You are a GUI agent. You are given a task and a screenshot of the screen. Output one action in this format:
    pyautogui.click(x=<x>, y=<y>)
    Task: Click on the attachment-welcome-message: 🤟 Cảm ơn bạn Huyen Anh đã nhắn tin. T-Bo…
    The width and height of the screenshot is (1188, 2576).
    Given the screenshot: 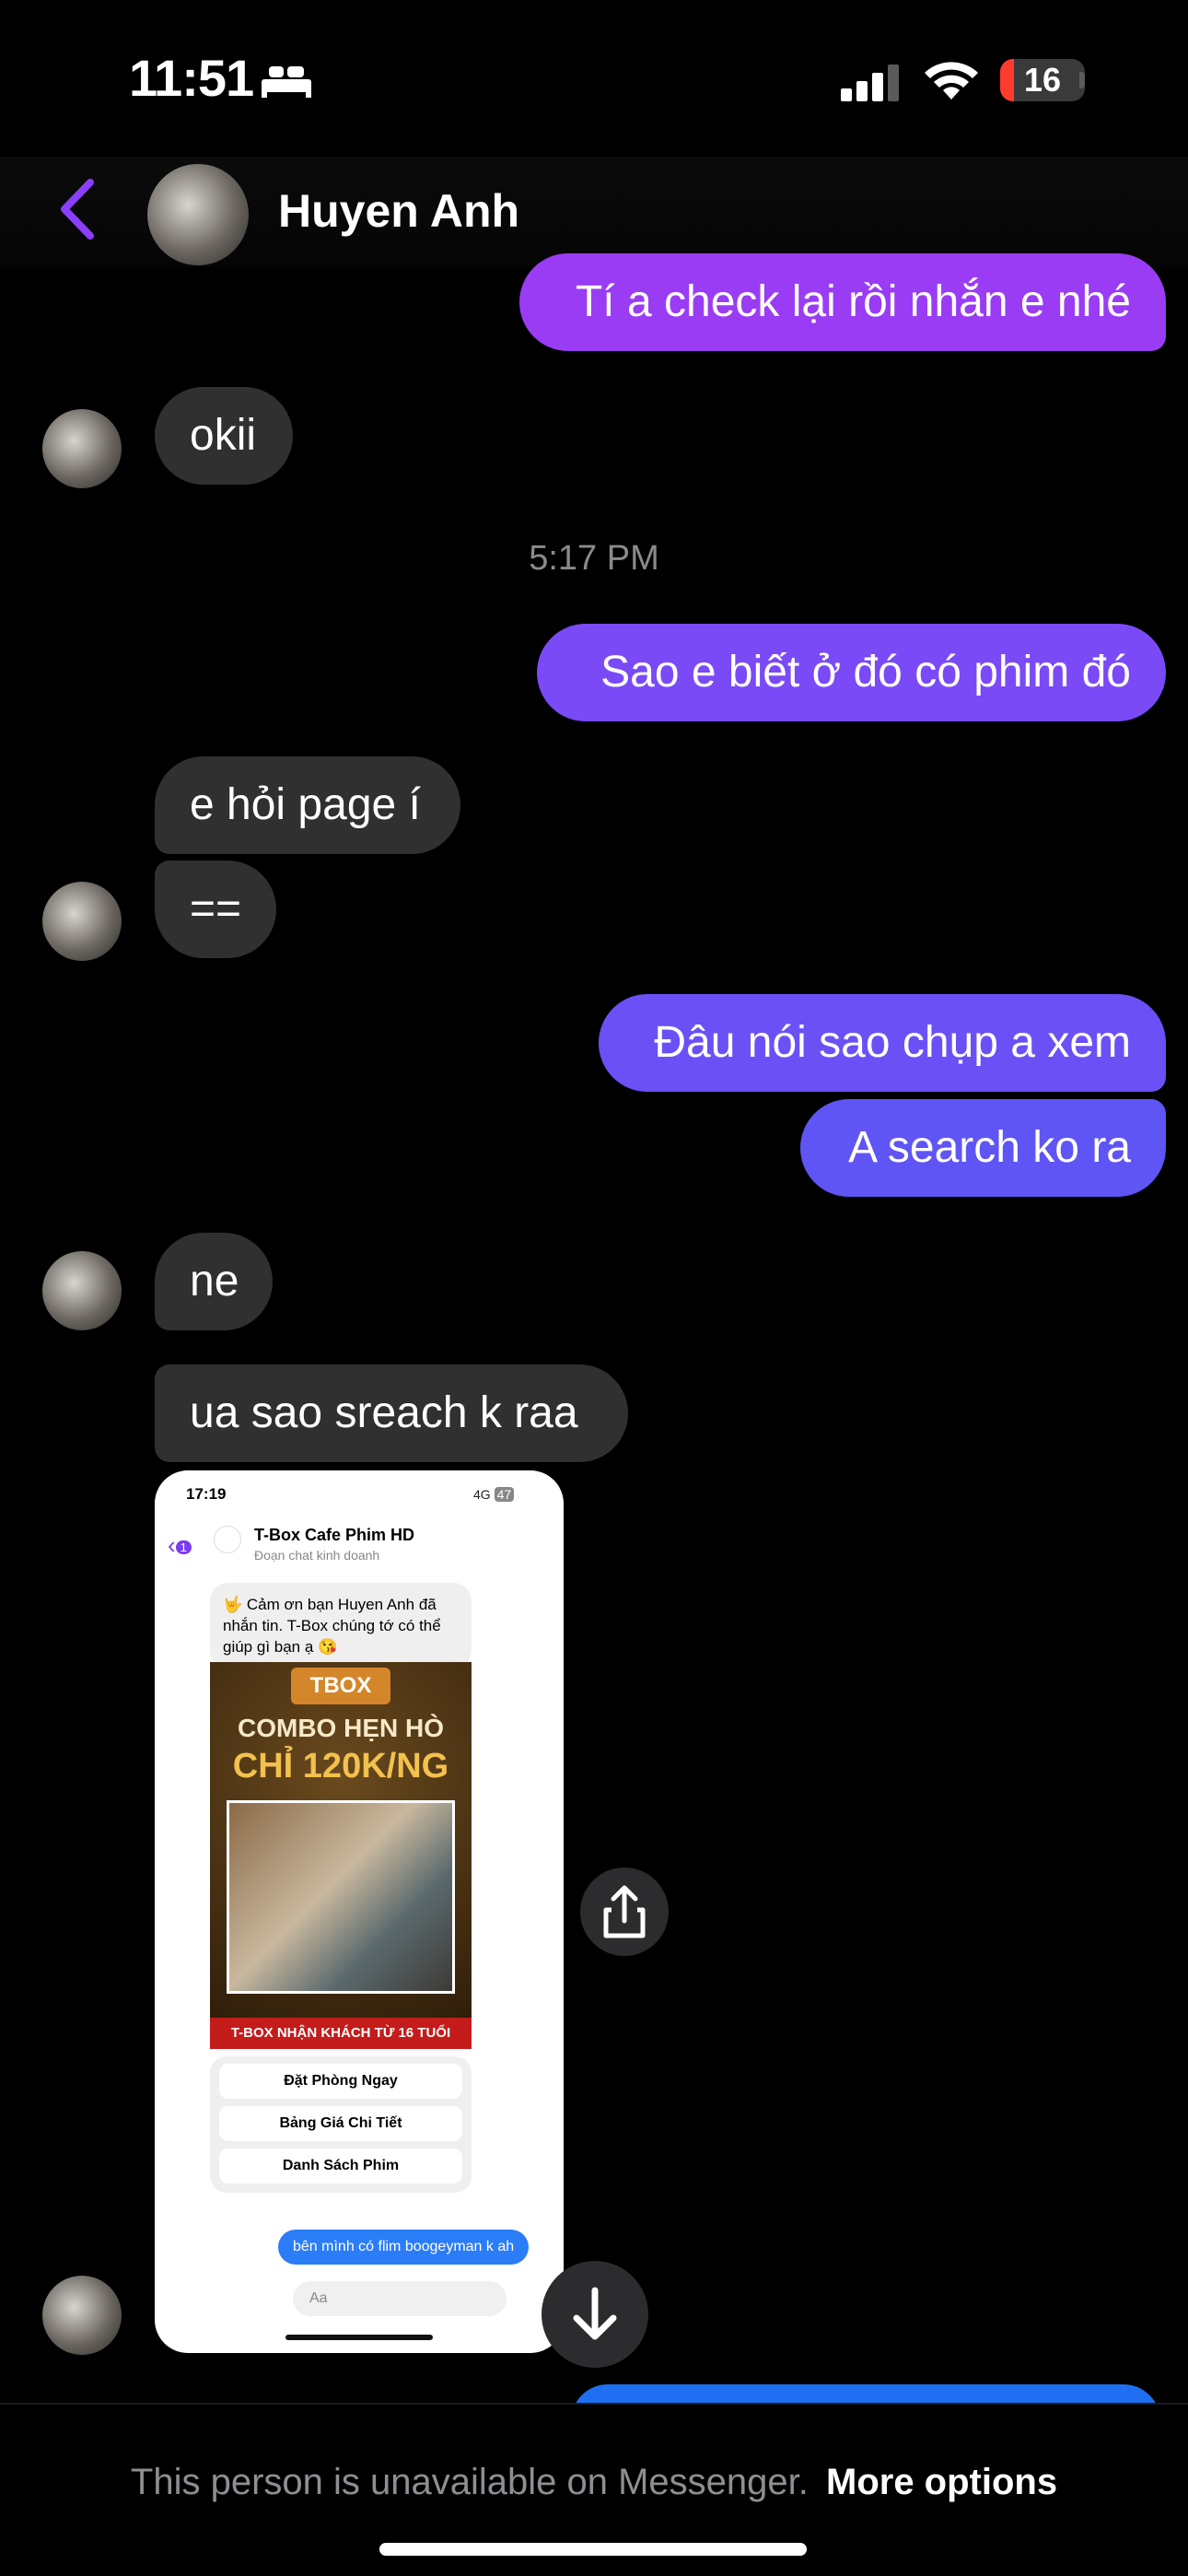 What is the action you would take?
    pyautogui.click(x=341, y=1626)
    